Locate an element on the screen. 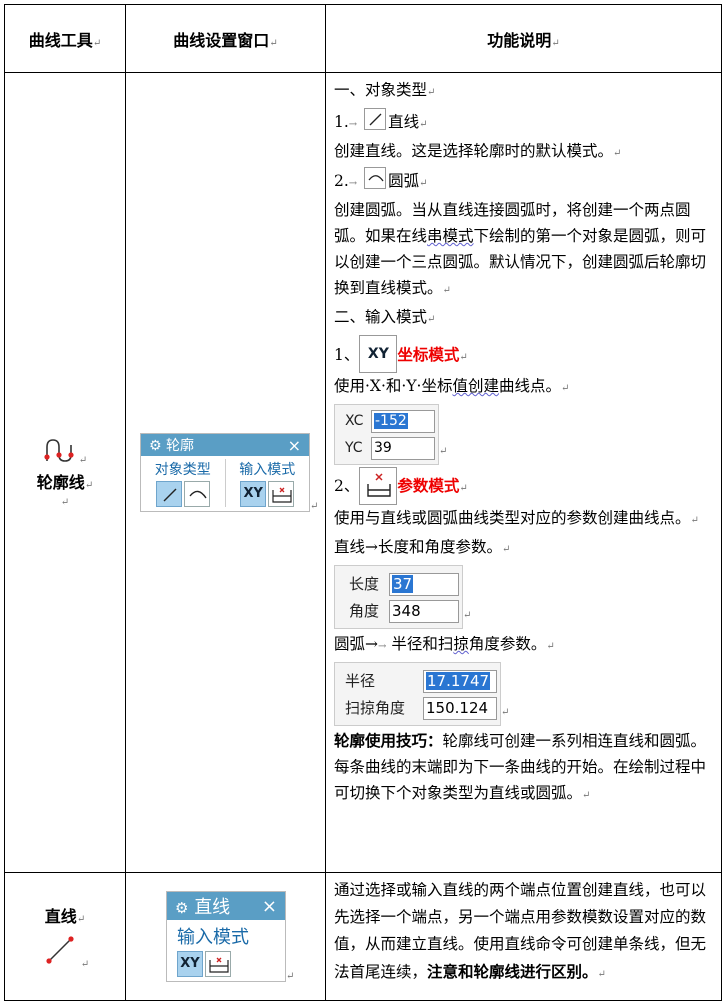  xy-field-box: XC -152 YC 39 is located at coordinates (386, 434).